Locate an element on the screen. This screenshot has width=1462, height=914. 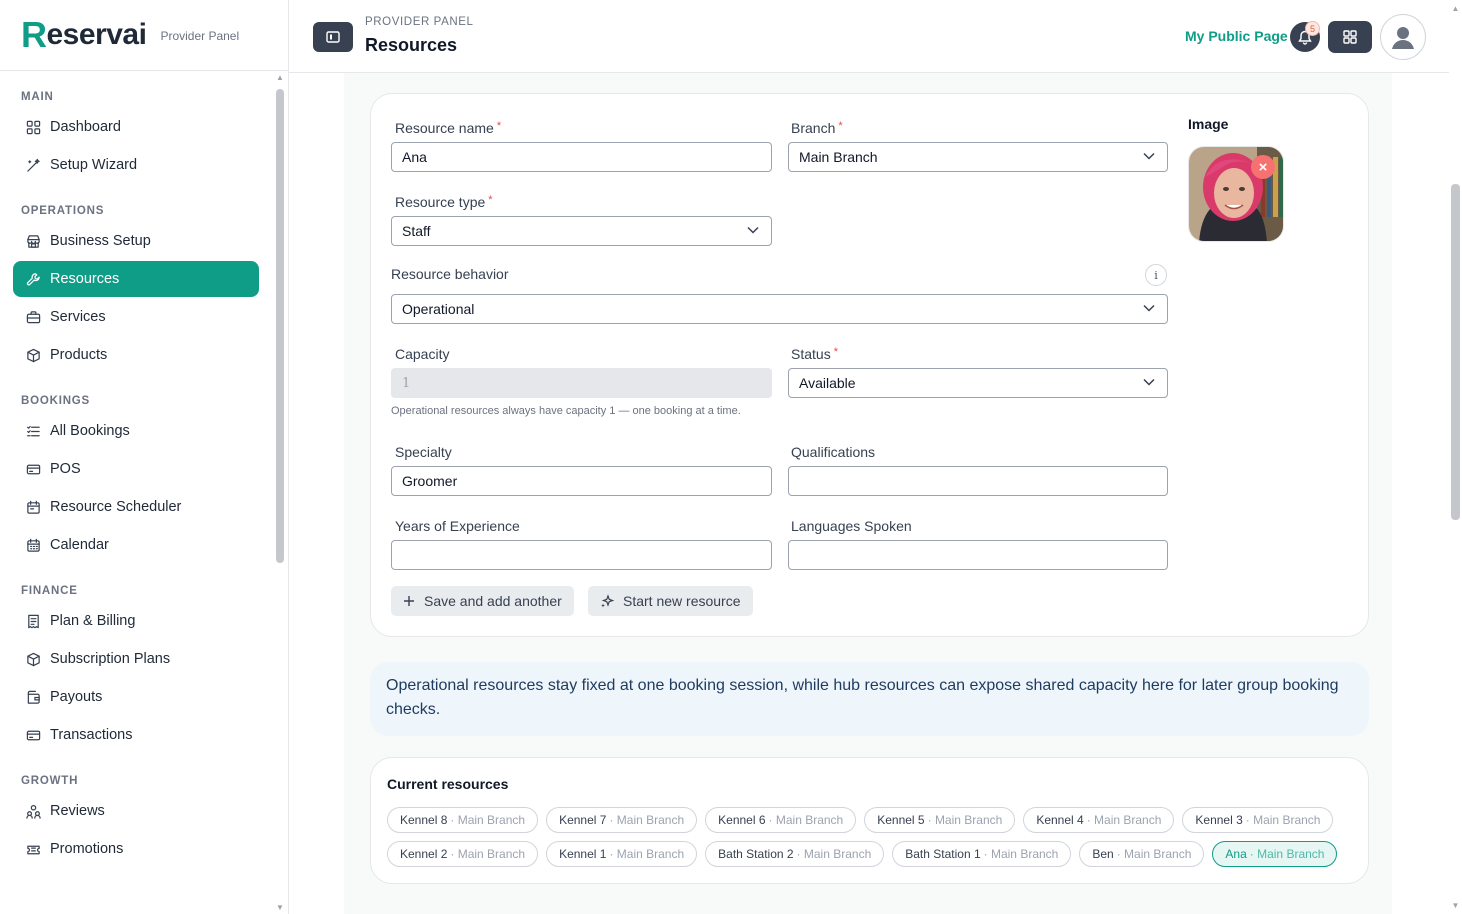
years-experience-label: Years of Experience is located at coordinates (457, 526).